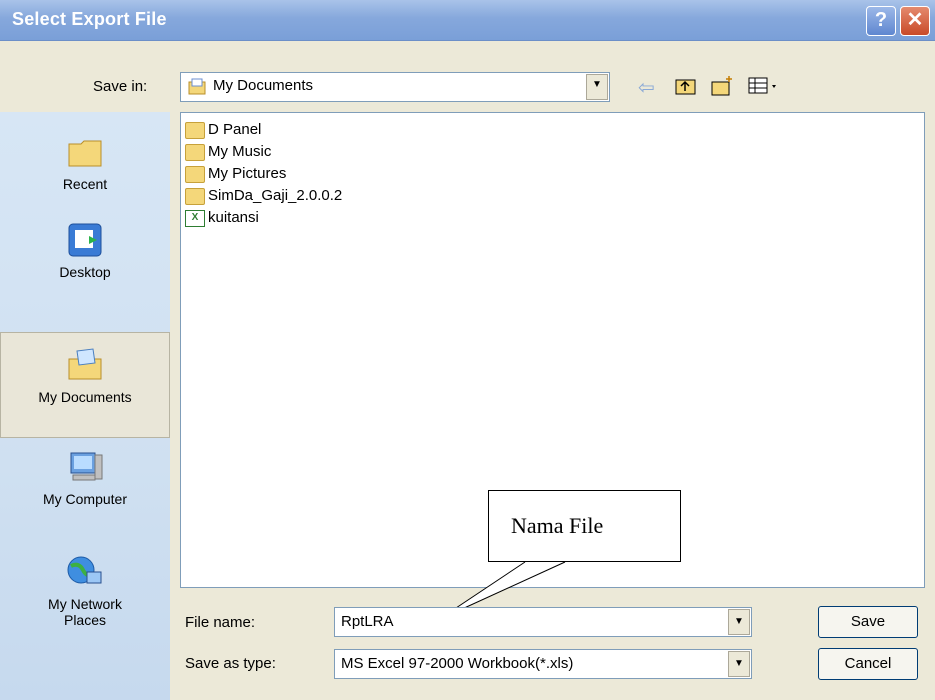 The height and width of the screenshot is (700, 935). What do you see at coordinates (868, 664) in the screenshot?
I see `cancel-button: Cancel` at bounding box center [868, 664].